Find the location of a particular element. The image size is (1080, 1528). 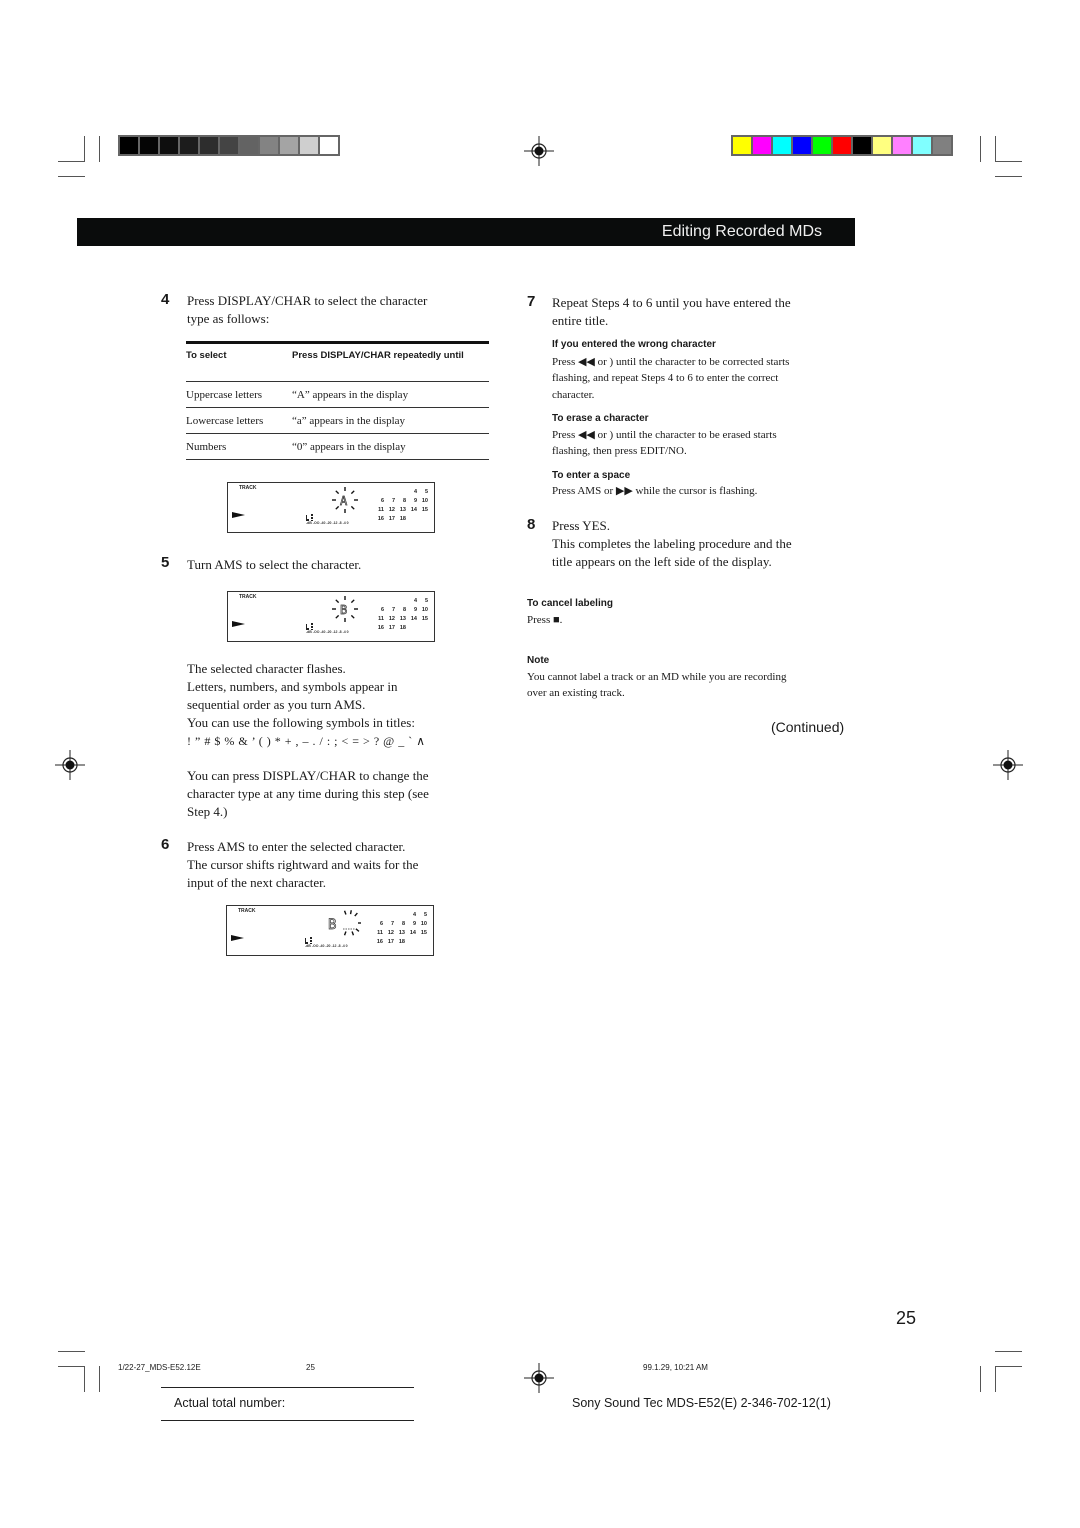

text-line: type as follows: is located at coordinates (228, 318).